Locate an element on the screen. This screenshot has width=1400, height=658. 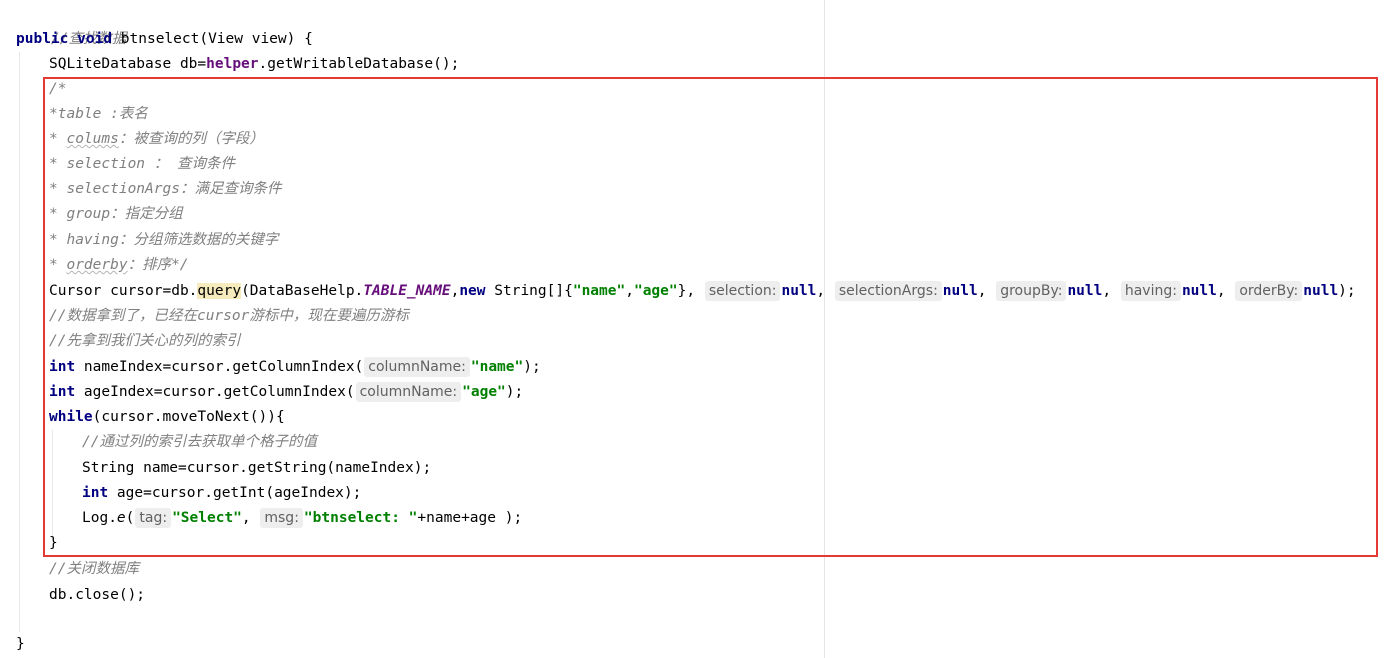
code-text: String name=cursor.getString(nameIndex); is located at coordinates (257, 468).